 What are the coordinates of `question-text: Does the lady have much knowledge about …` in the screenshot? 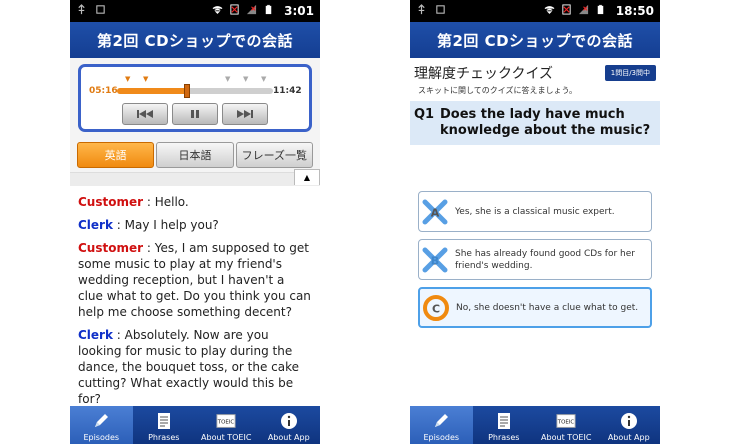 It's located at (545, 122).